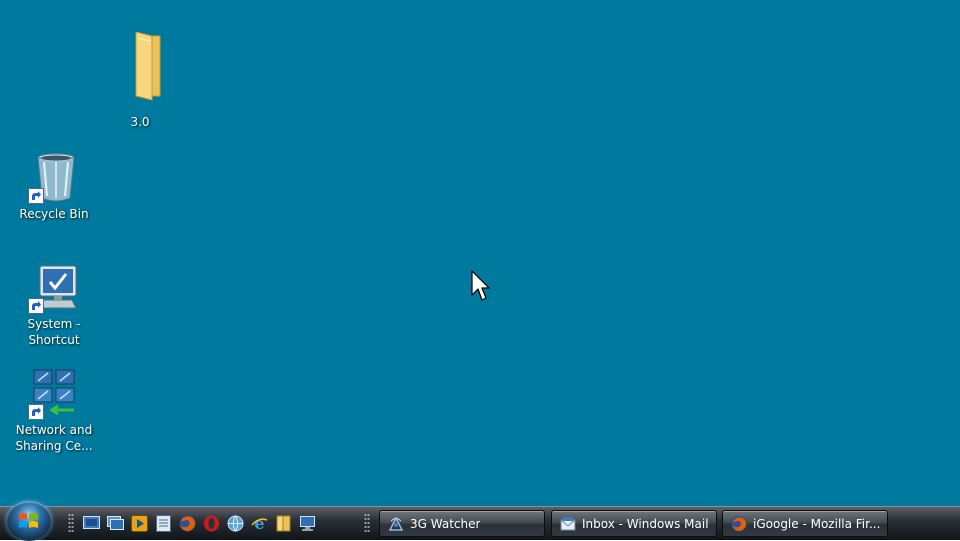 The width and height of the screenshot is (960, 541). Describe the element at coordinates (163, 523) in the screenshot. I see `notepad-icon` at that location.